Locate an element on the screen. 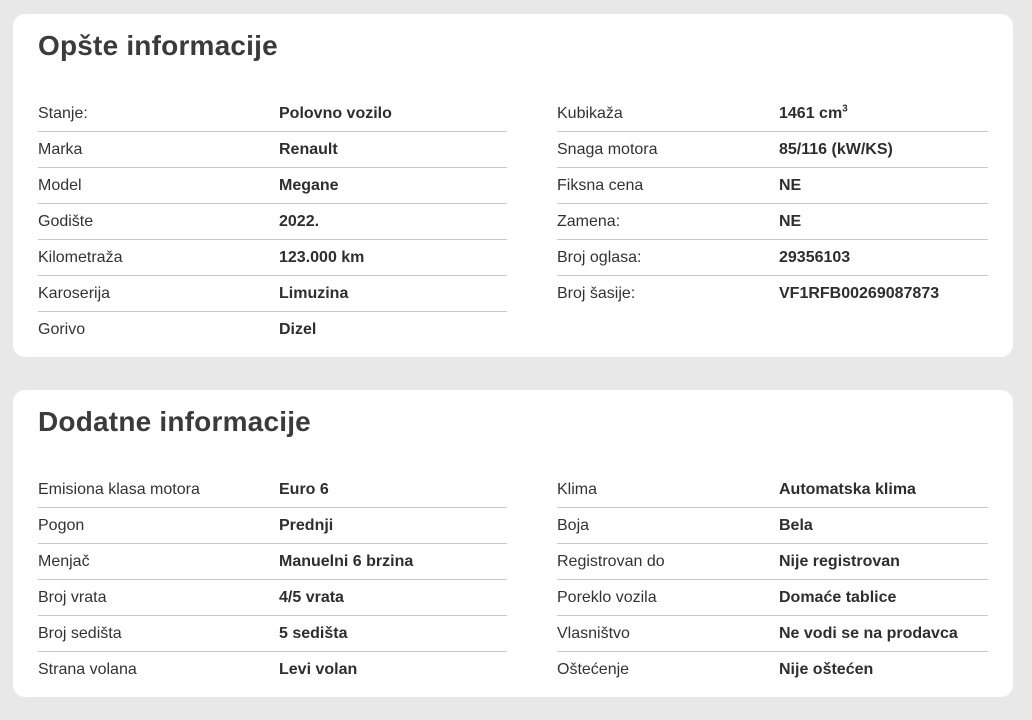  spec-label: Zamena: is located at coordinates (589, 221).